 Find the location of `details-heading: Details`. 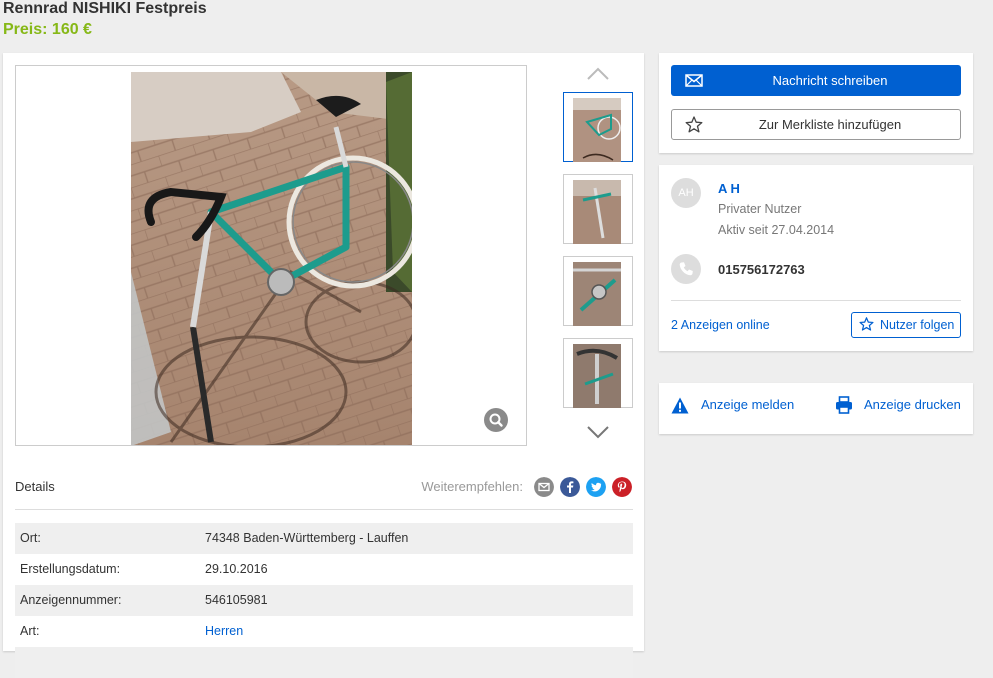

details-heading: Details is located at coordinates (35, 486).